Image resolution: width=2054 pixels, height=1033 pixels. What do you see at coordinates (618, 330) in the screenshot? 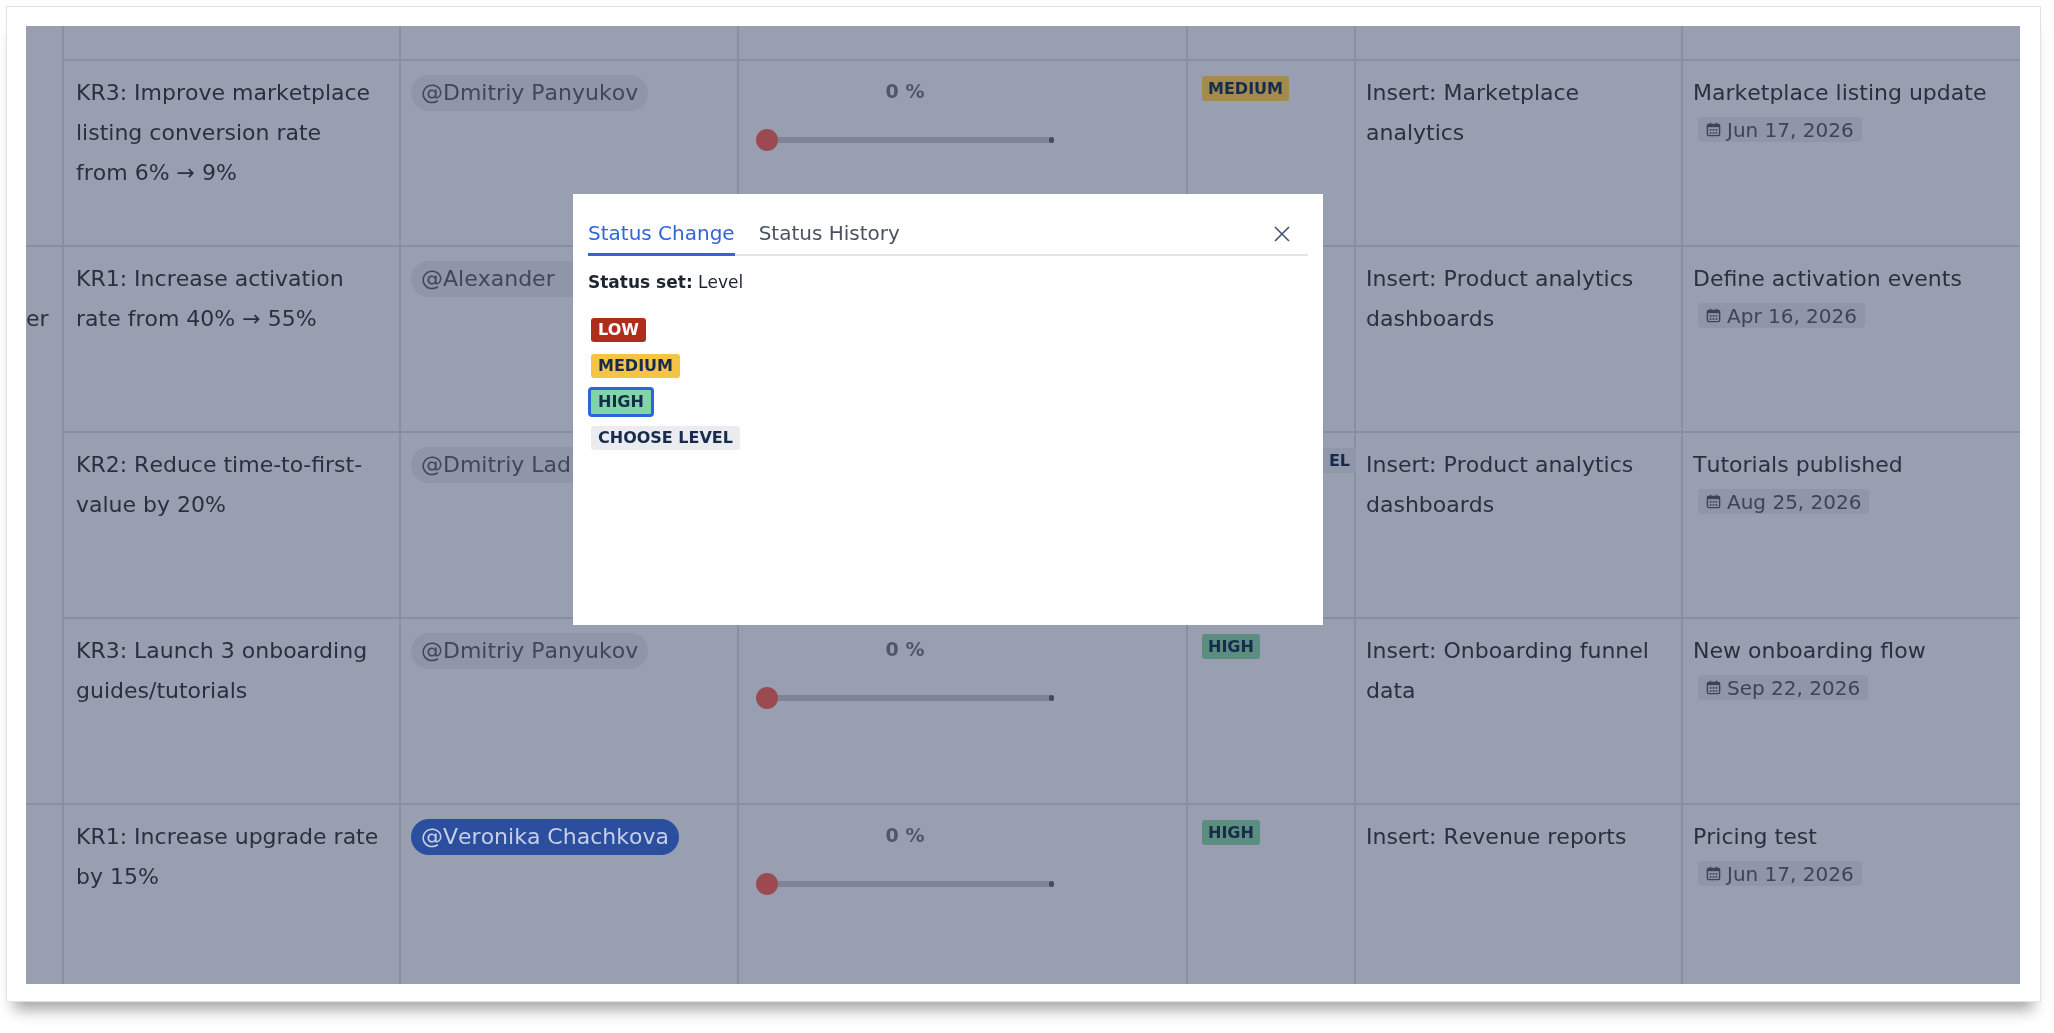
I see `level-option: LOW` at bounding box center [618, 330].